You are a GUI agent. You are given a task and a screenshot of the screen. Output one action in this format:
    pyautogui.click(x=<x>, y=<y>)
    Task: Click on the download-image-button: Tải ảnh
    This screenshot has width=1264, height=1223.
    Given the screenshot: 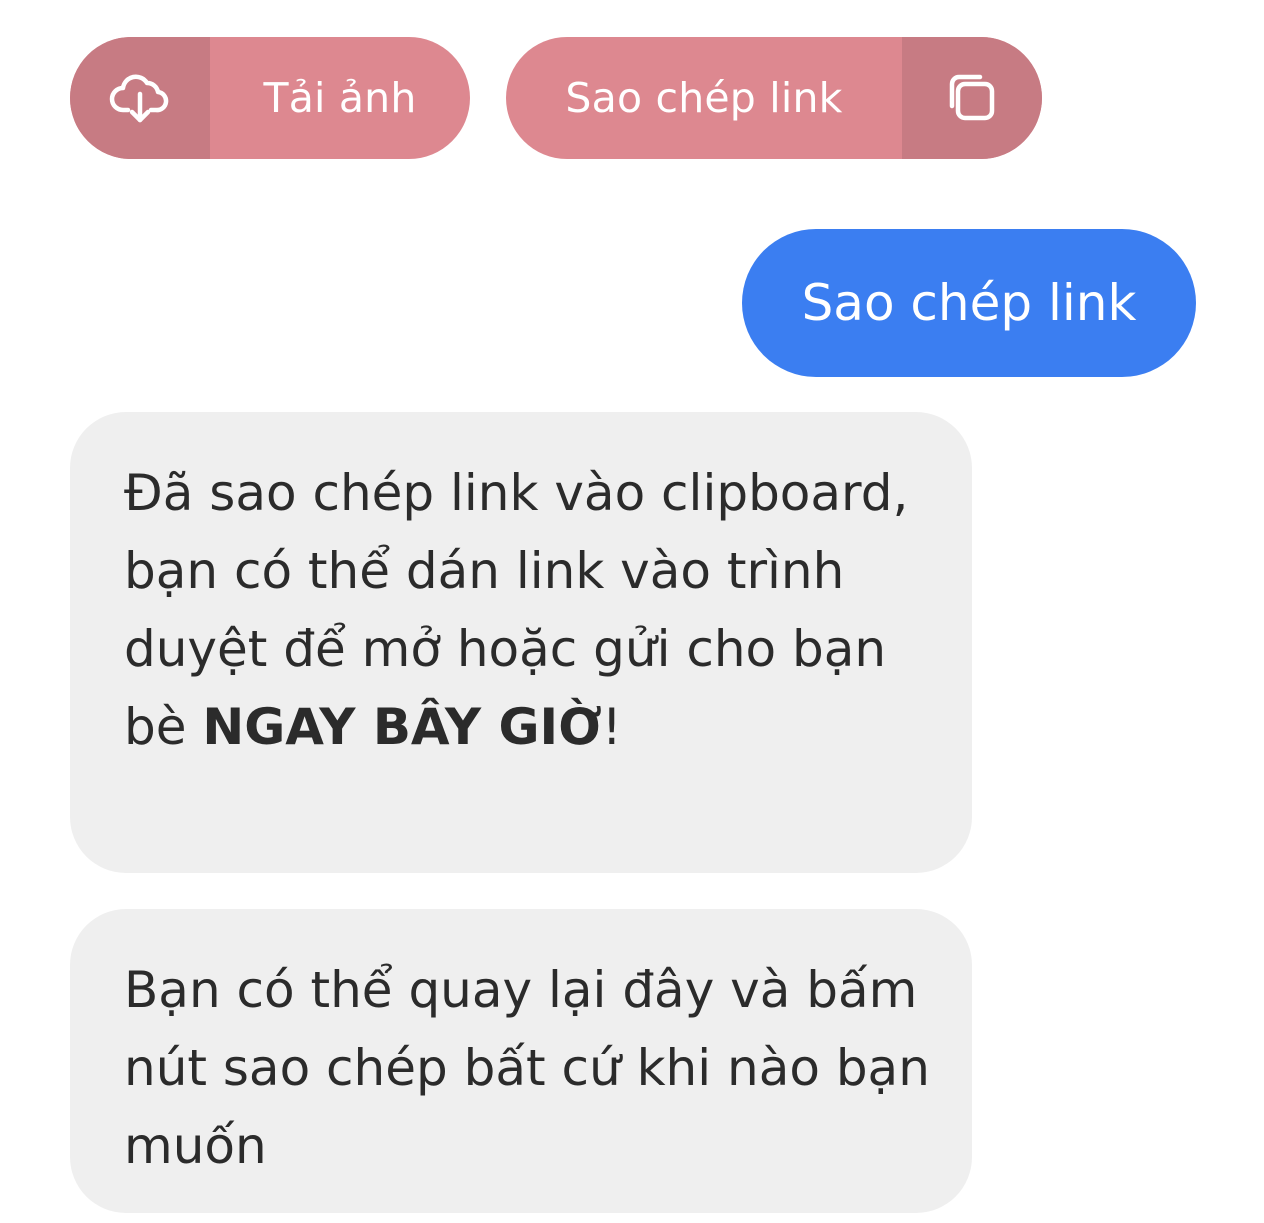 What is the action you would take?
    pyautogui.click(x=270, y=98)
    